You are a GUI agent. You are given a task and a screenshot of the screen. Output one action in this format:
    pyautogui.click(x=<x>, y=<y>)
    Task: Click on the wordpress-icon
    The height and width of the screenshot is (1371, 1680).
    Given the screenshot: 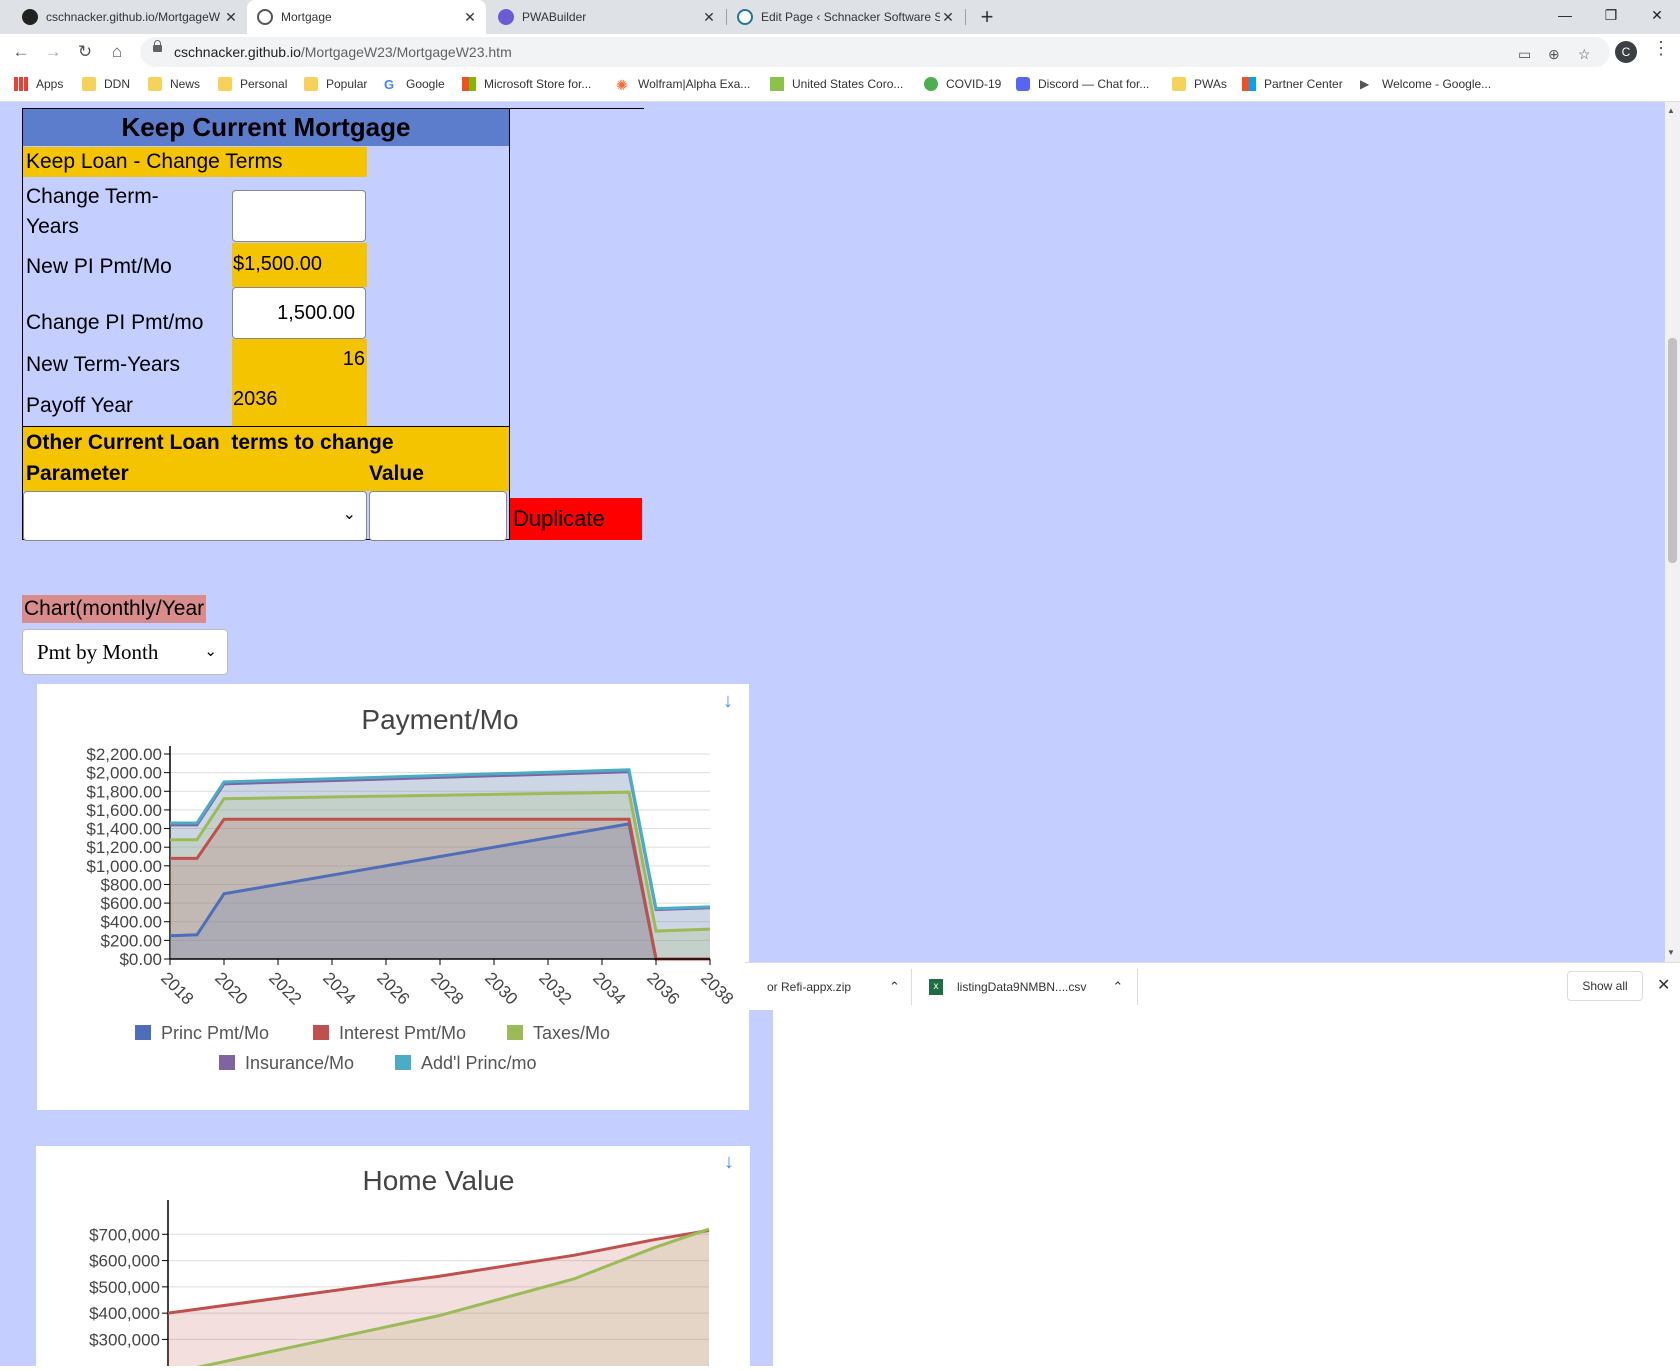 What is the action you would take?
    pyautogui.click(x=745, y=17)
    